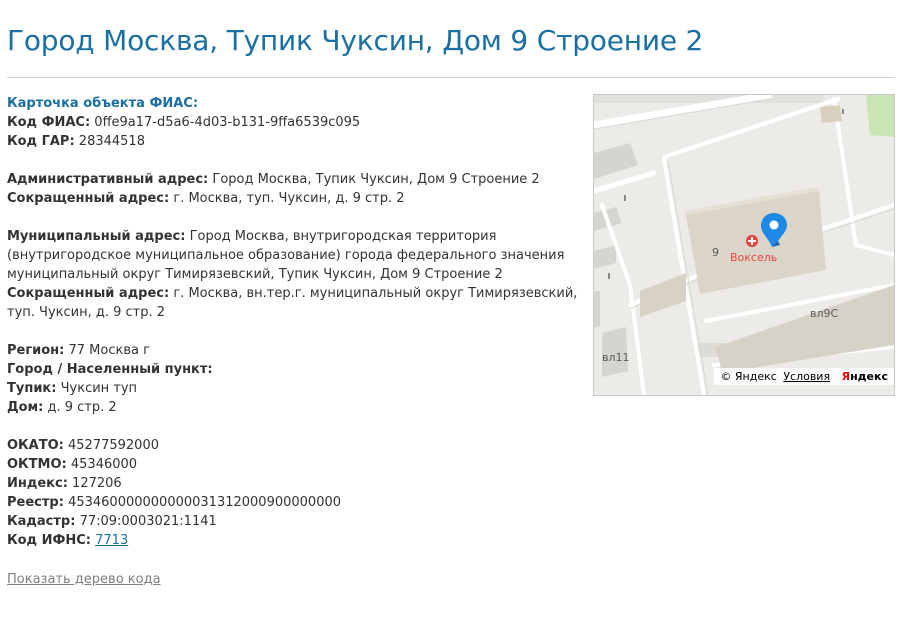 The image size is (914, 640). I want to click on street-label: Тупик:, so click(32, 388).